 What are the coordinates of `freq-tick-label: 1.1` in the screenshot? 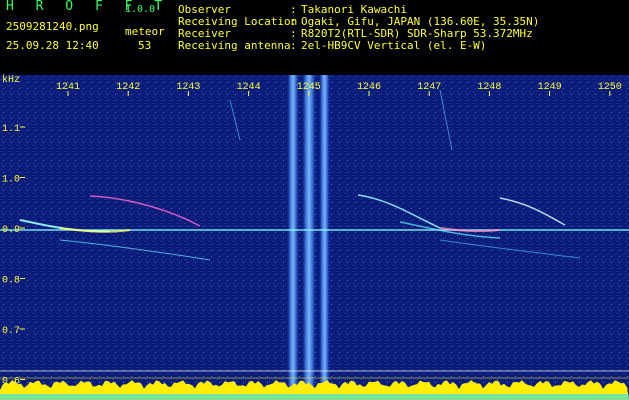 It's located at (11, 129).